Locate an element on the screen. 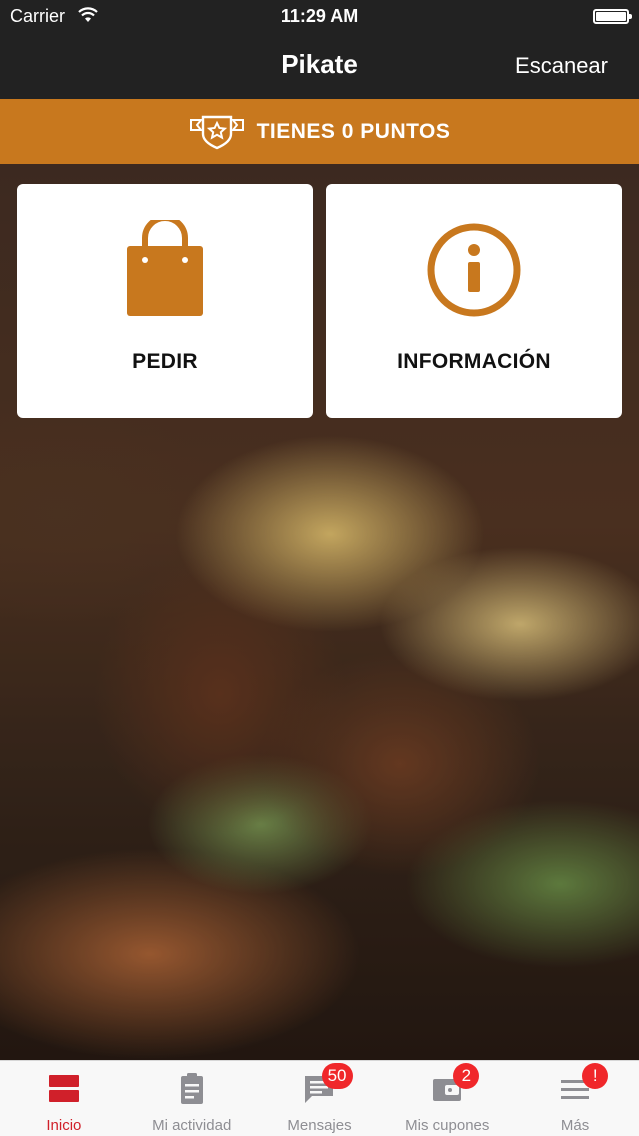 The height and width of the screenshot is (1136, 639). tab-inicio: Inicio is located at coordinates (64, 1098).